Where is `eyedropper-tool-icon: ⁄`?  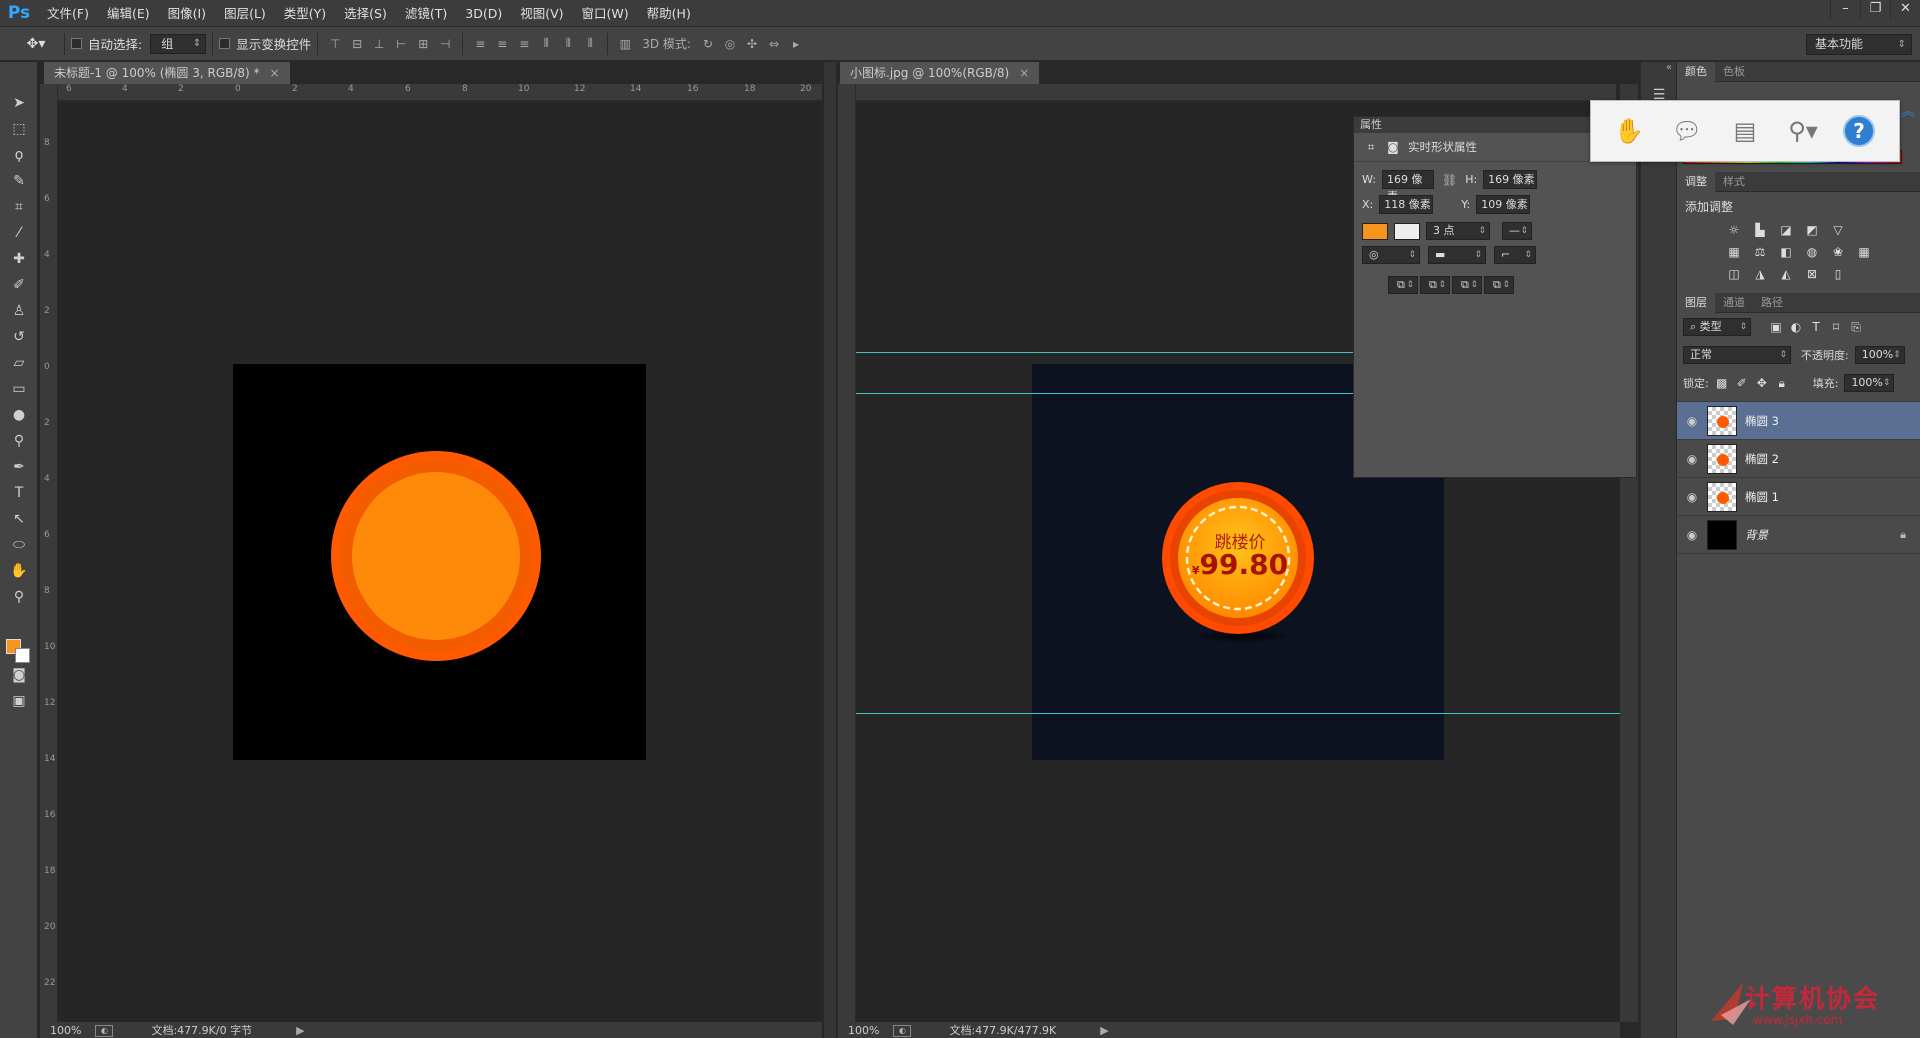 eyedropper-tool-icon: ⁄ is located at coordinates (19, 233).